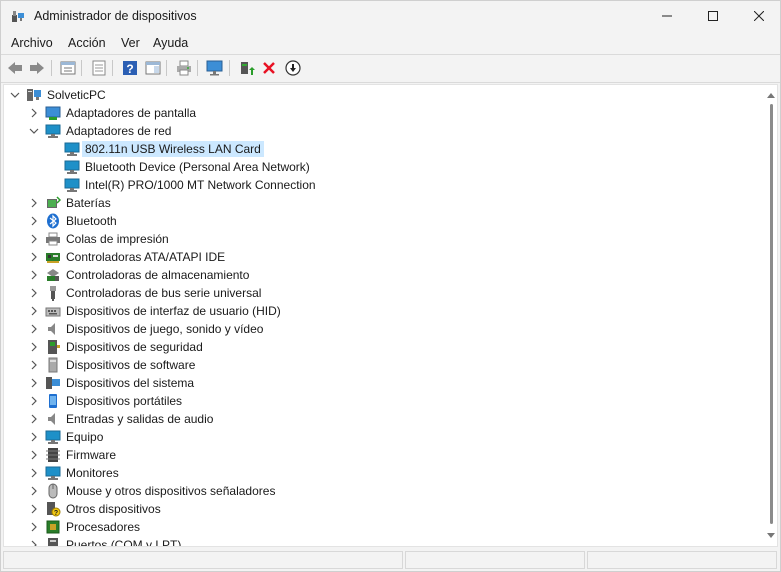  What do you see at coordinates (384, 437) in the screenshot?
I see `tree-category: Equipo` at bounding box center [384, 437].